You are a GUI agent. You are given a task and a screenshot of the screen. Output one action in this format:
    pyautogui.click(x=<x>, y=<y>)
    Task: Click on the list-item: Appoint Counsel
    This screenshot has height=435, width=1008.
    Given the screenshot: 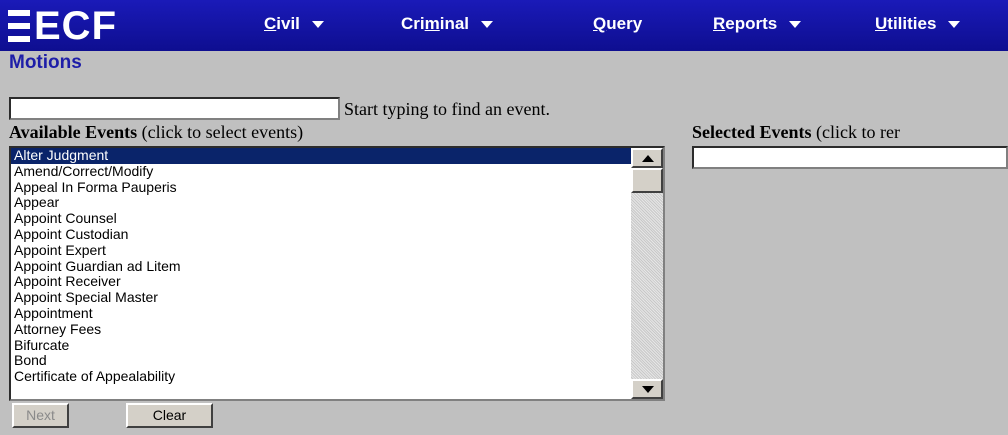 What is the action you would take?
    pyautogui.click(x=321, y=218)
    